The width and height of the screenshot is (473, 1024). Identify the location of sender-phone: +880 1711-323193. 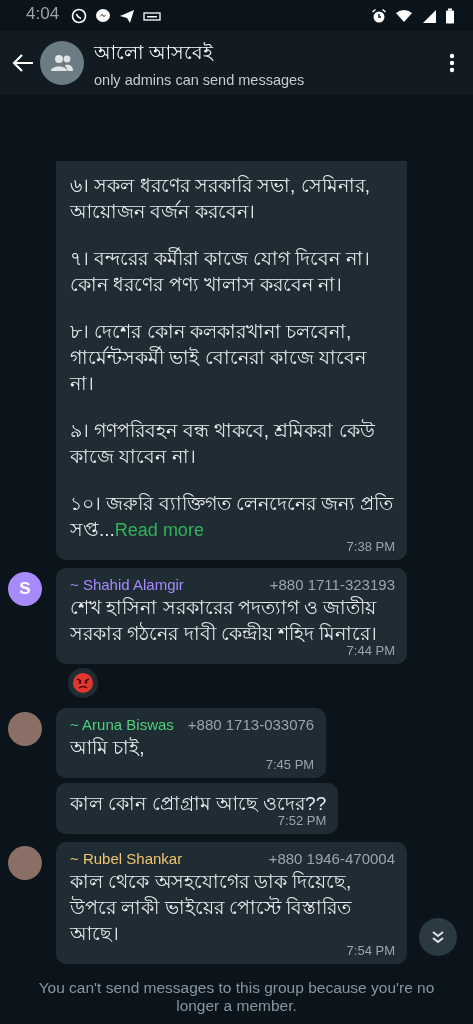
(332, 584).